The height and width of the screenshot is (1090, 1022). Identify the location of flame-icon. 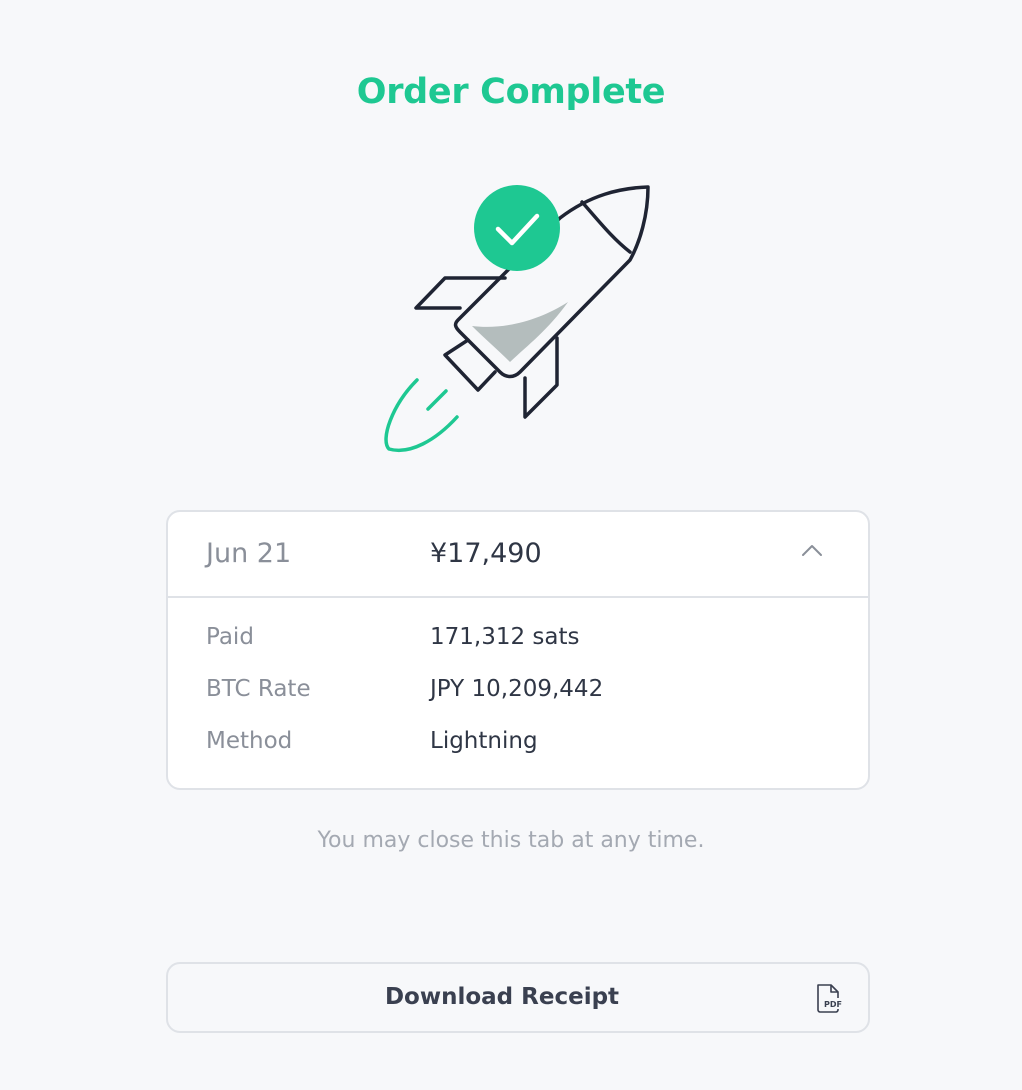
(421, 415).